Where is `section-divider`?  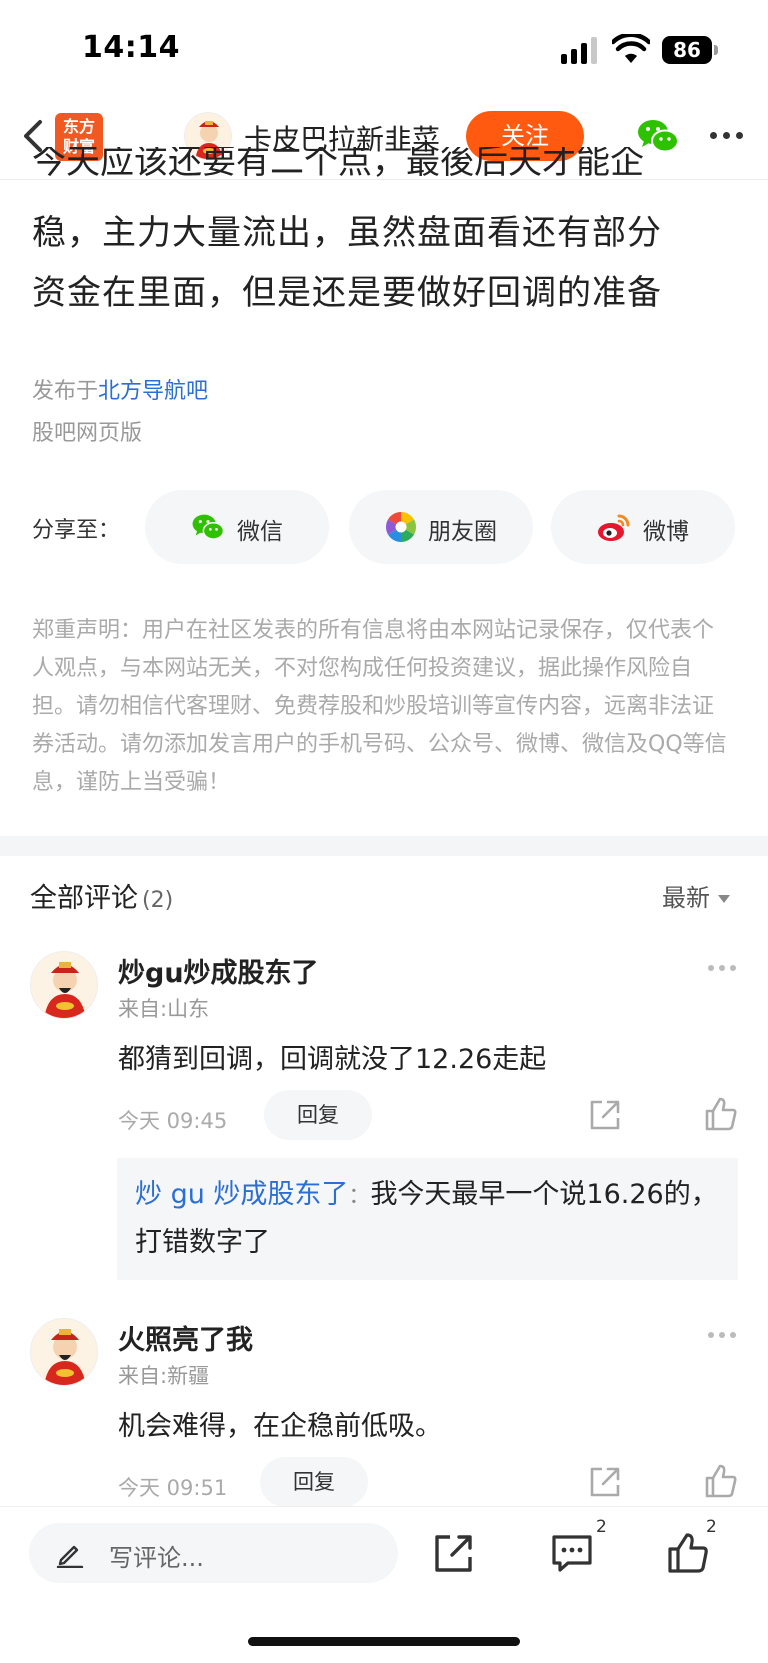
section-divider is located at coordinates (384, 846).